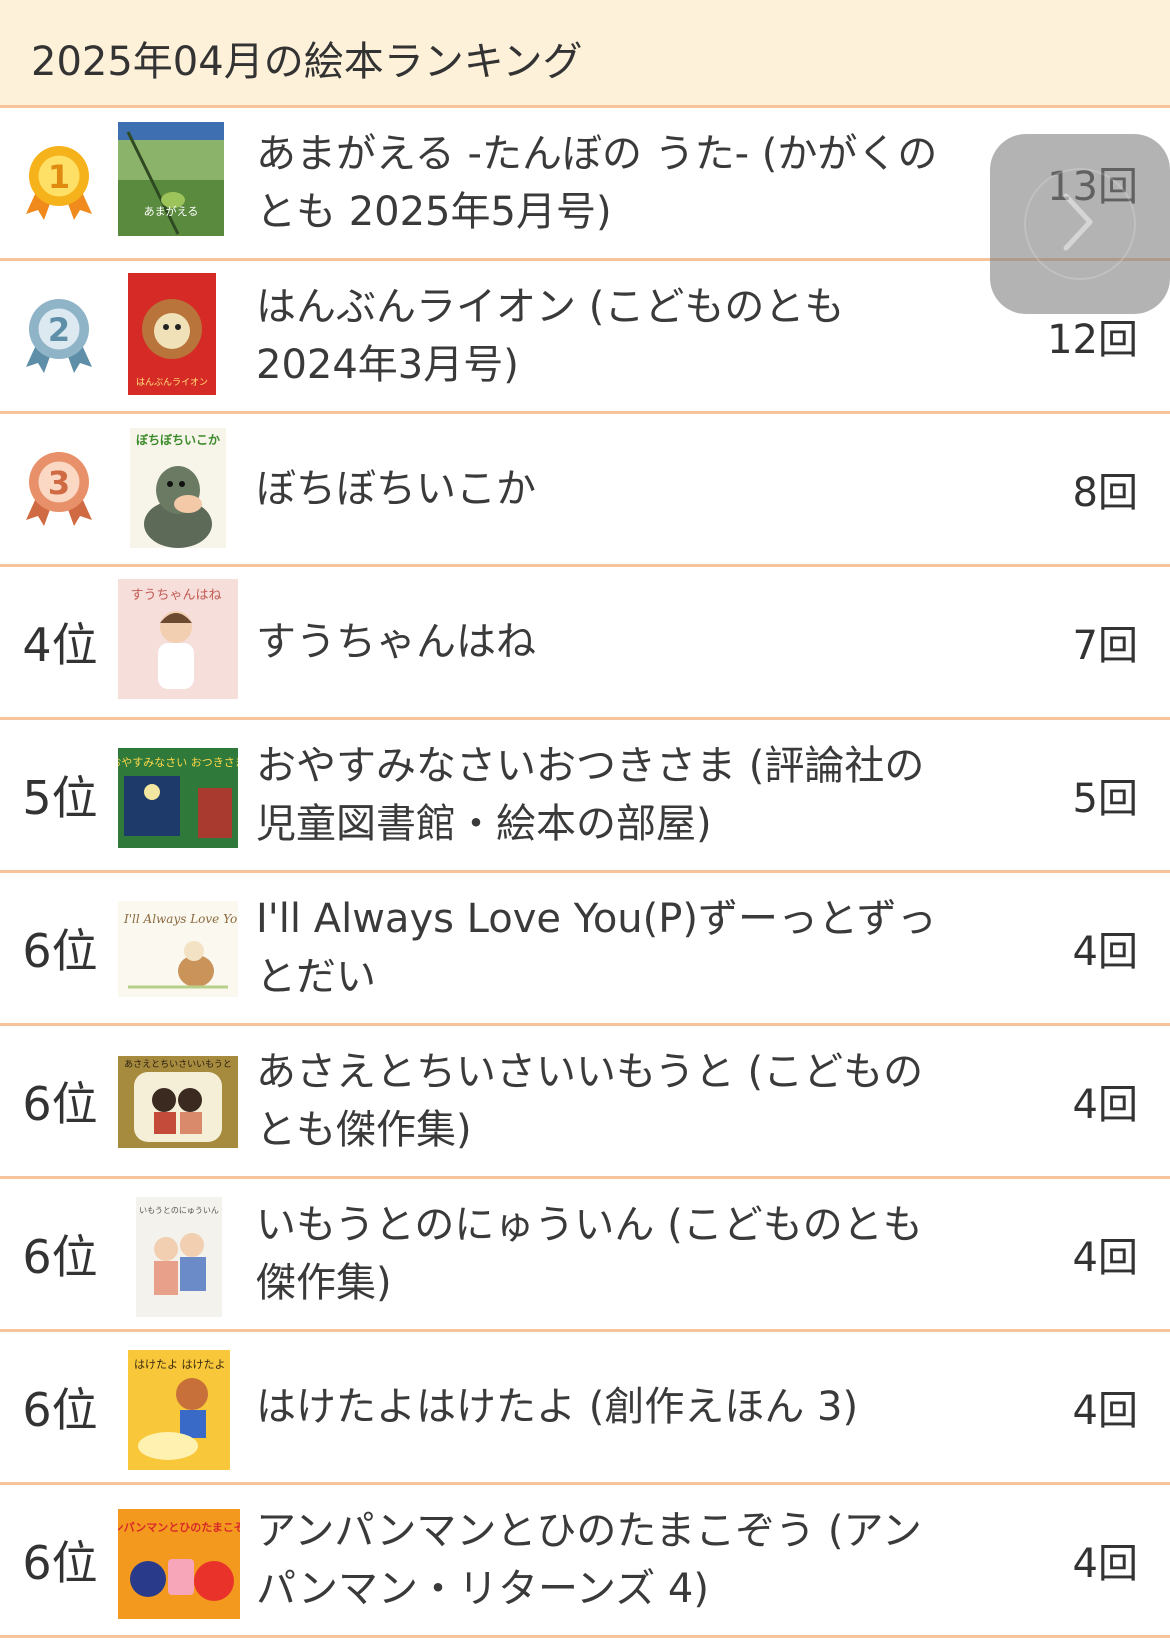 This screenshot has width=1170, height=1643. What do you see at coordinates (180, 1364) in the screenshot?
I see `svg-text: はけたよ はけたよ` at bounding box center [180, 1364].